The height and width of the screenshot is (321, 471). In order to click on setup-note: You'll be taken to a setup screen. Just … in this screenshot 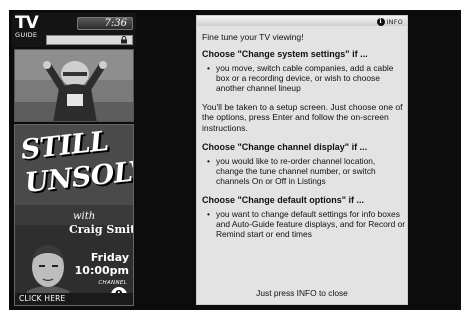, I will do `click(302, 117)`.